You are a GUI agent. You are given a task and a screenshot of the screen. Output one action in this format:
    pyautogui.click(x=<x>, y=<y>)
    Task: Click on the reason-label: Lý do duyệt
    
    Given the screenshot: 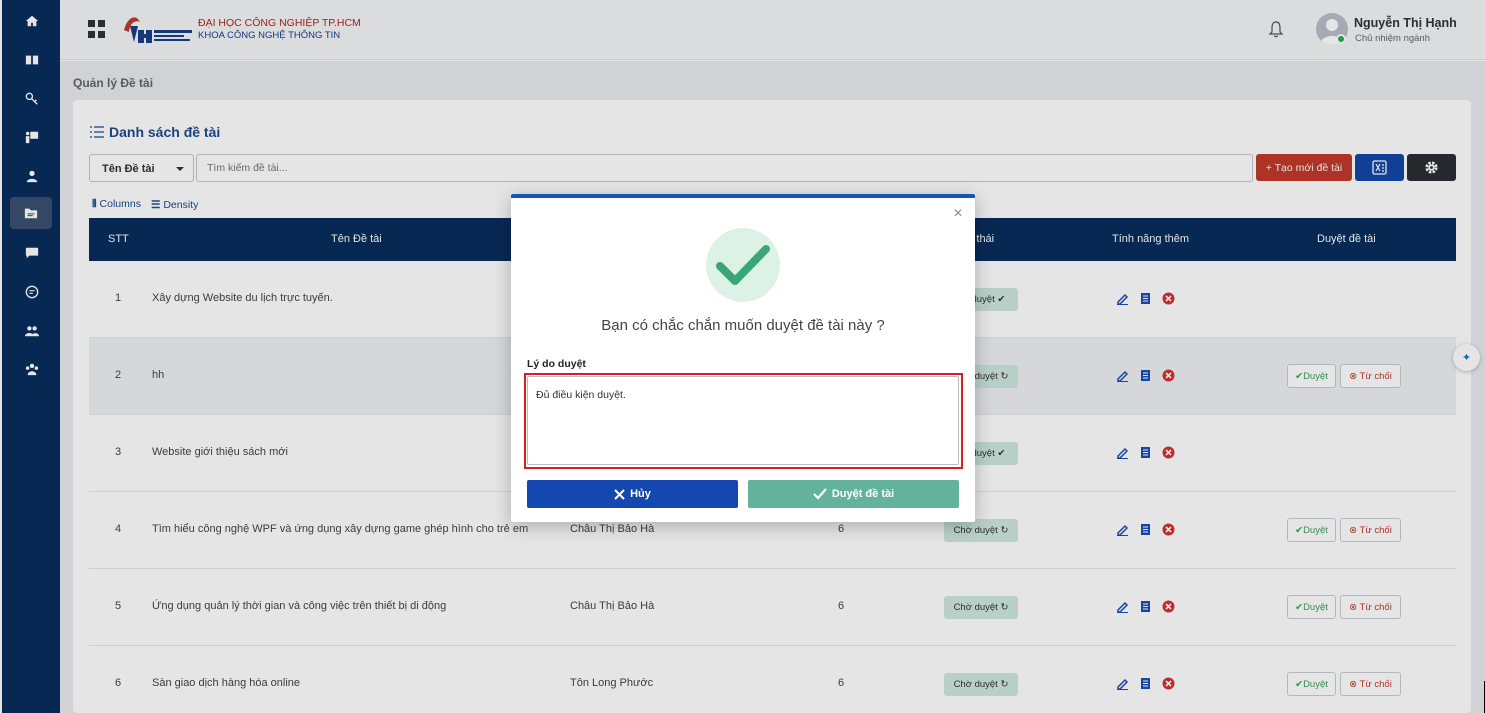 What is the action you would take?
    pyautogui.click(x=556, y=364)
    